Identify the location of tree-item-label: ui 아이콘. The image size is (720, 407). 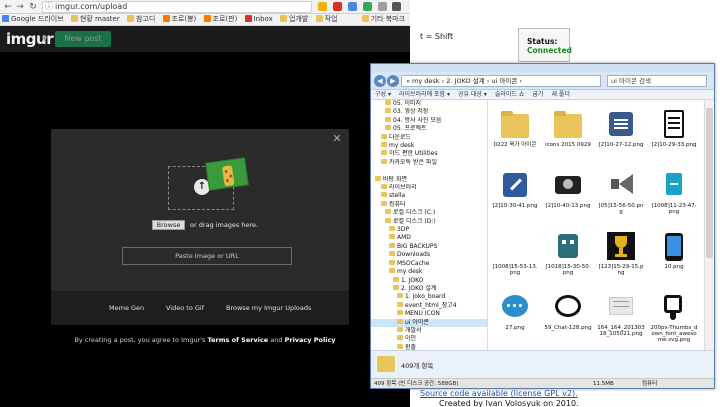
(417, 322).